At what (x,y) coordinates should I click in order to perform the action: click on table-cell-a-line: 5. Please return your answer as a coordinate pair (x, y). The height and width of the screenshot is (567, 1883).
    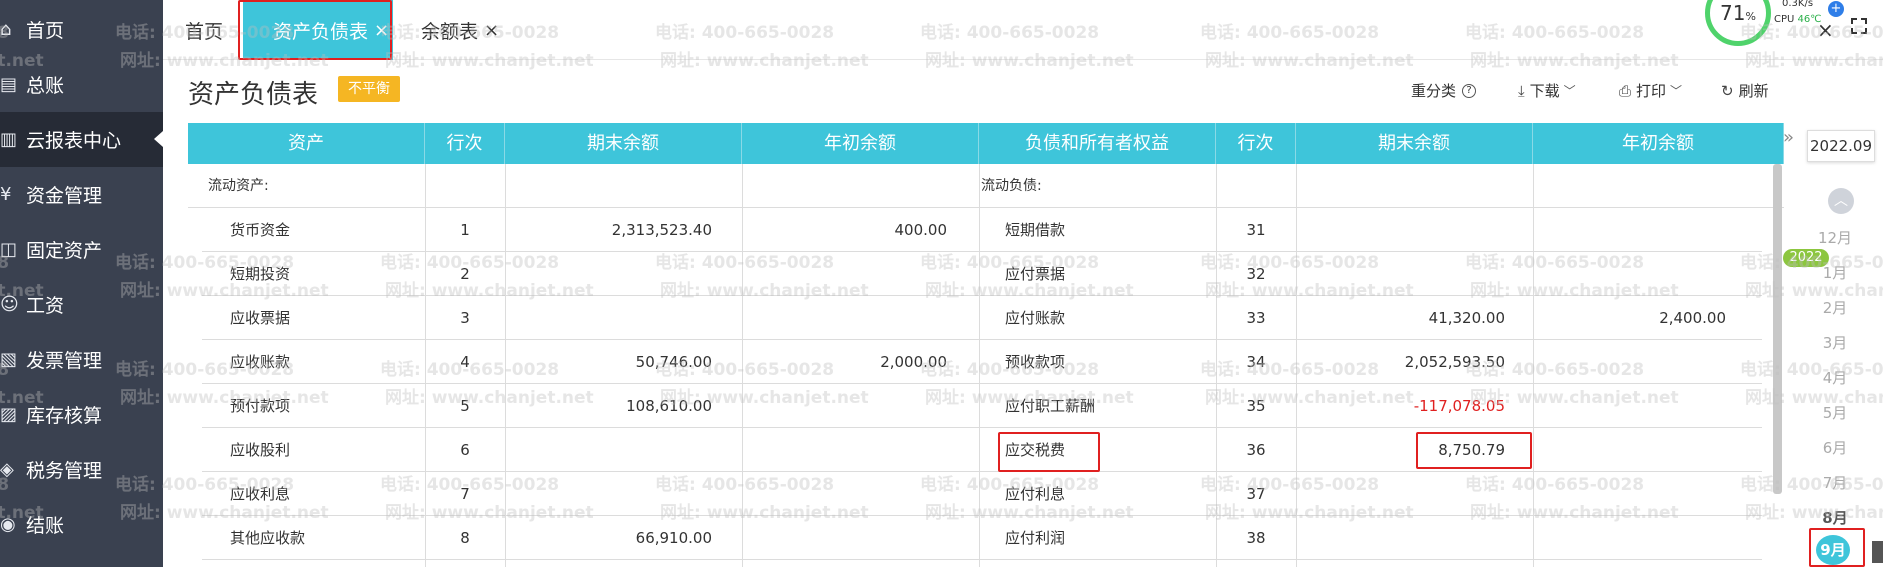
    Looking at the image, I should click on (465, 406).